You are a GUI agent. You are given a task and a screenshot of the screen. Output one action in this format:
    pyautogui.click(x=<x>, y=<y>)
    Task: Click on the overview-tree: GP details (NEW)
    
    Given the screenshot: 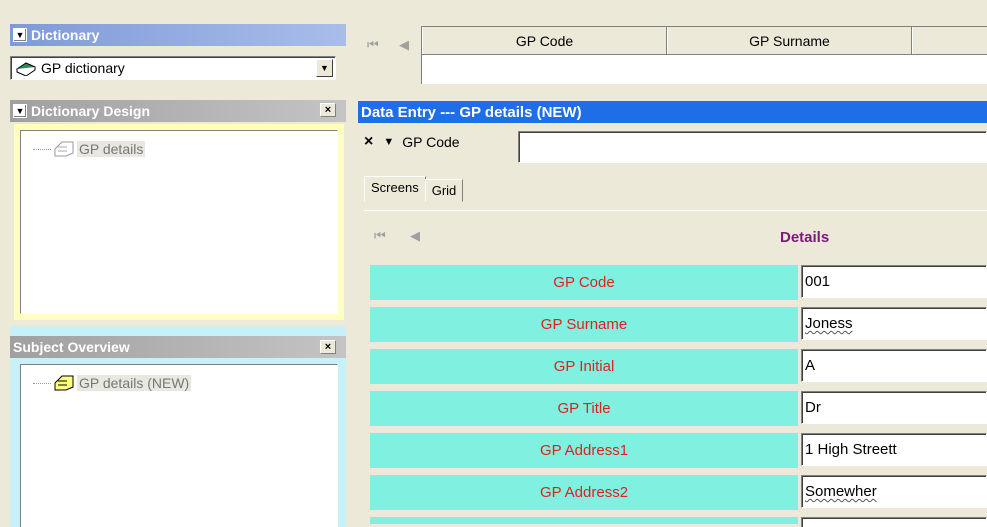 What is the action you would take?
    pyautogui.click(x=179, y=445)
    